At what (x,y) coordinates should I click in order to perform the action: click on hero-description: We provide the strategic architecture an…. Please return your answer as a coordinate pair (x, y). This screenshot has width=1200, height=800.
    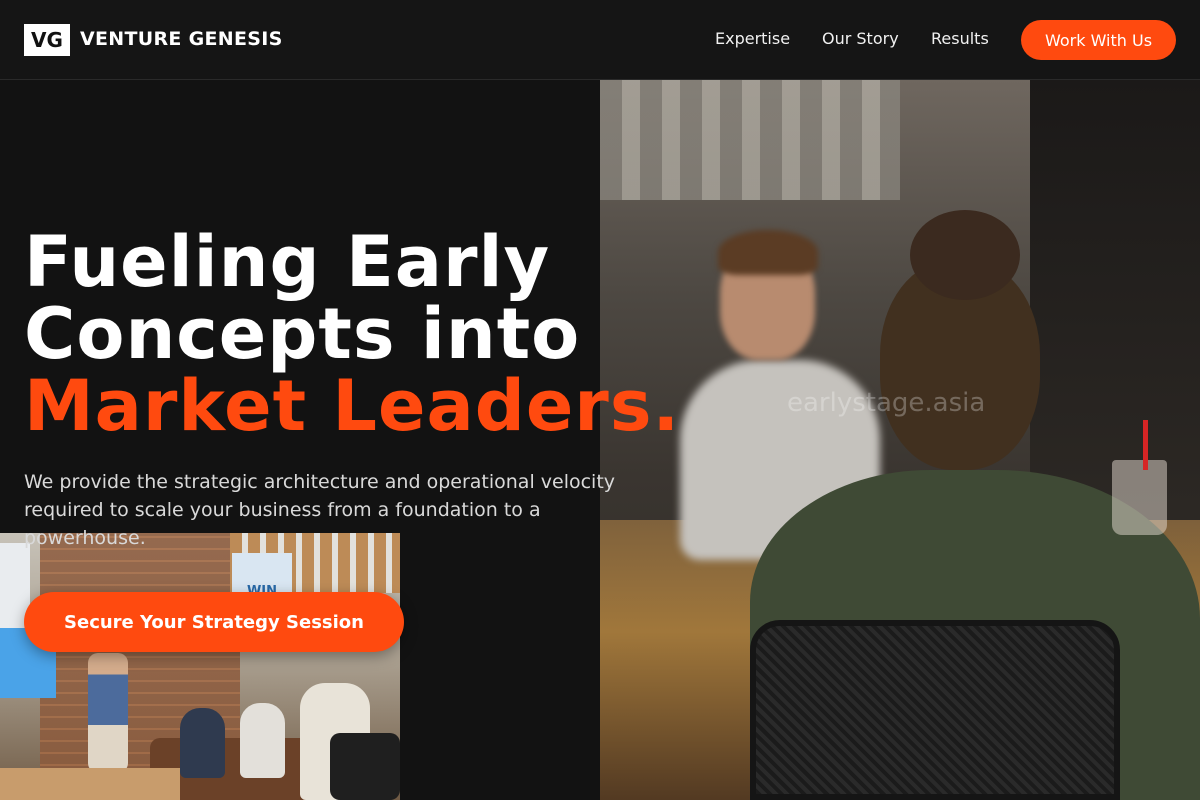
    Looking at the image, I should click on (320, 510).